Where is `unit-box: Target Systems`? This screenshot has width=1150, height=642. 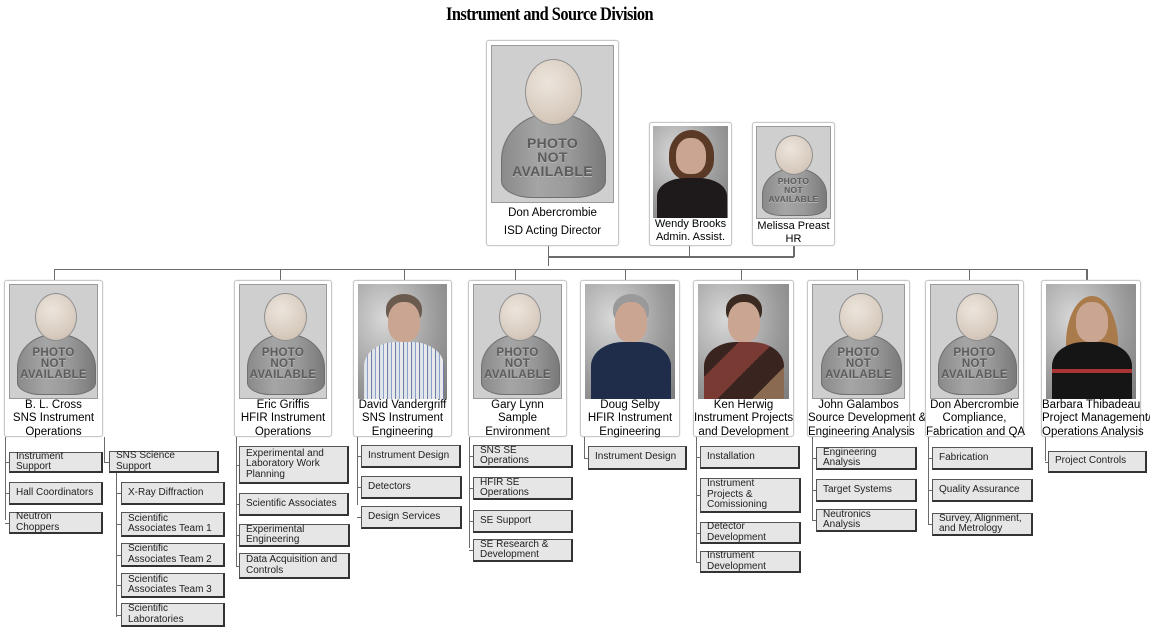 unit-box: Target Systems is located at coordinates (866, 490).